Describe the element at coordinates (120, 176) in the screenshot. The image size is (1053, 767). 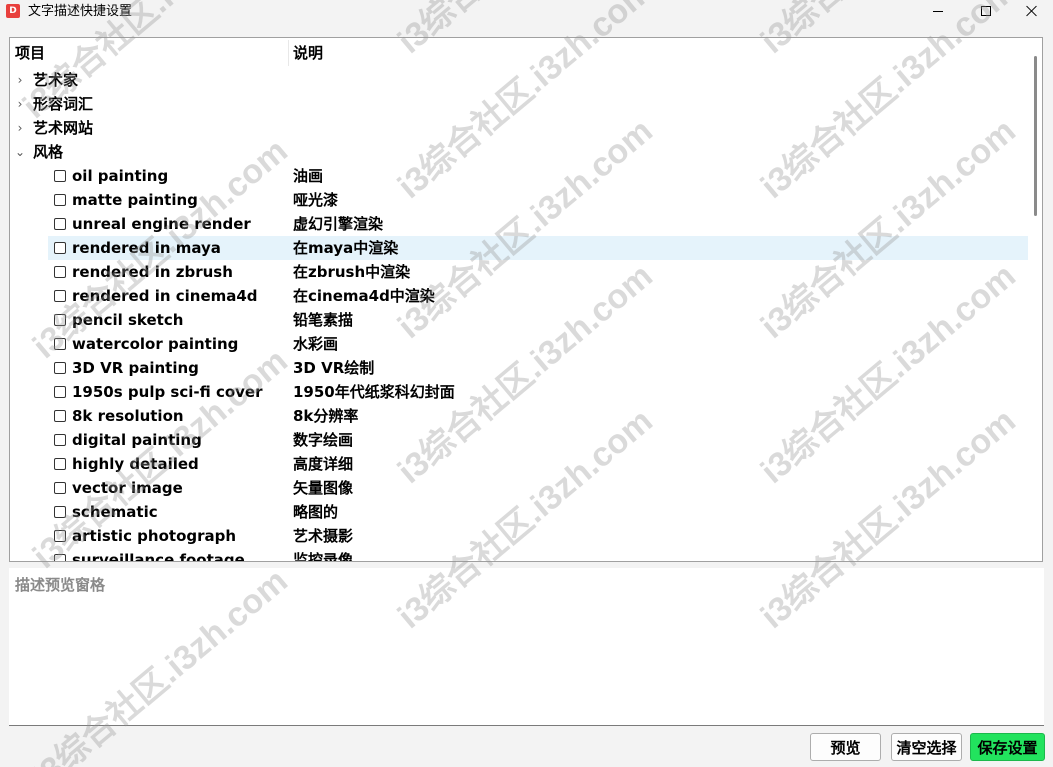
I see `item-label: oil painting` at that location.